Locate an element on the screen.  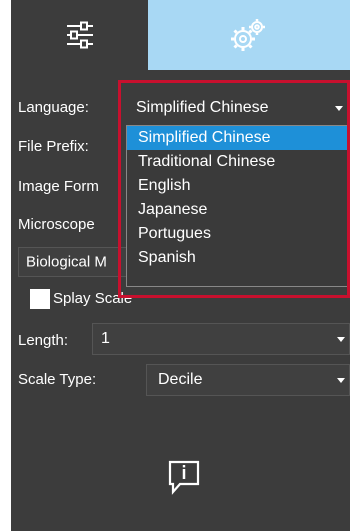
info-button is located at coordinates (184, 478).